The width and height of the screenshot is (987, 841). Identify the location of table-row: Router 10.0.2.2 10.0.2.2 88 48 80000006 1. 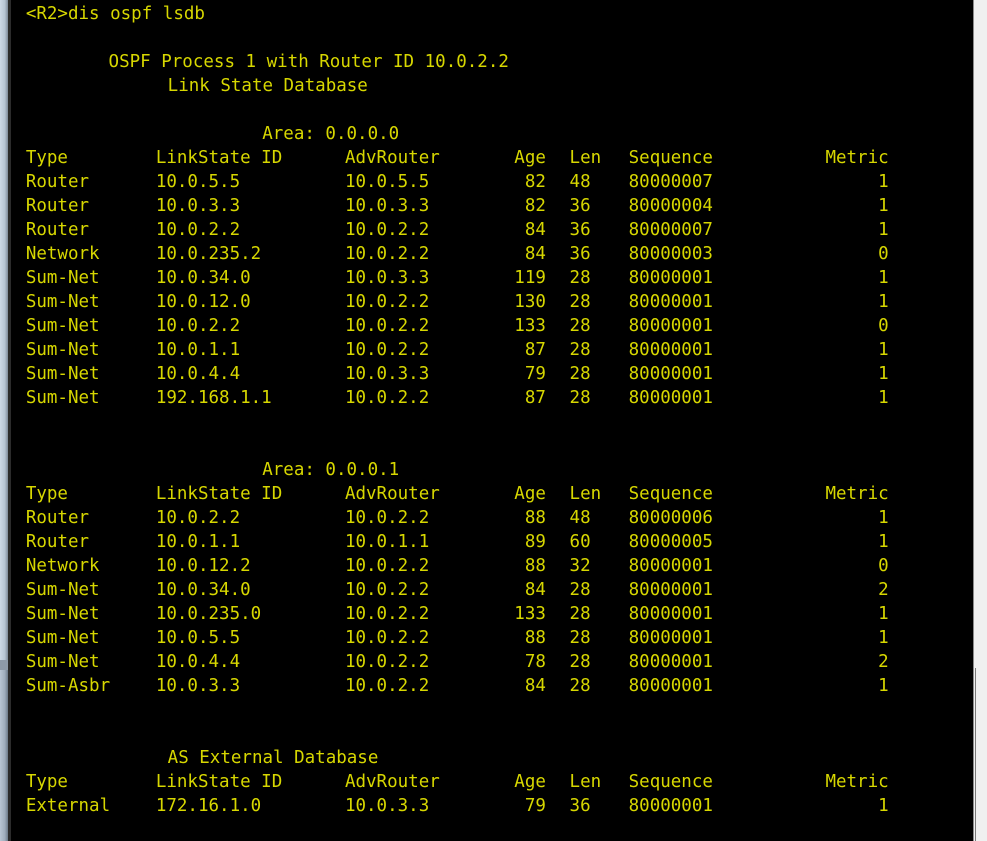
(492, 518).